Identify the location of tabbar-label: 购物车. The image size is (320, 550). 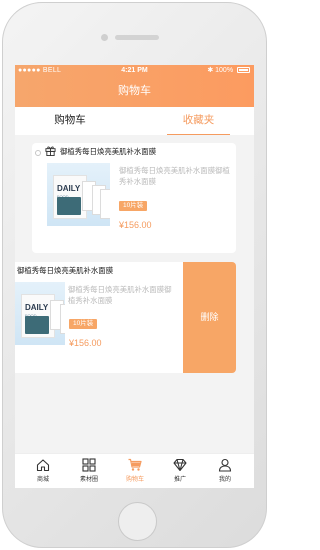
(134, 480).